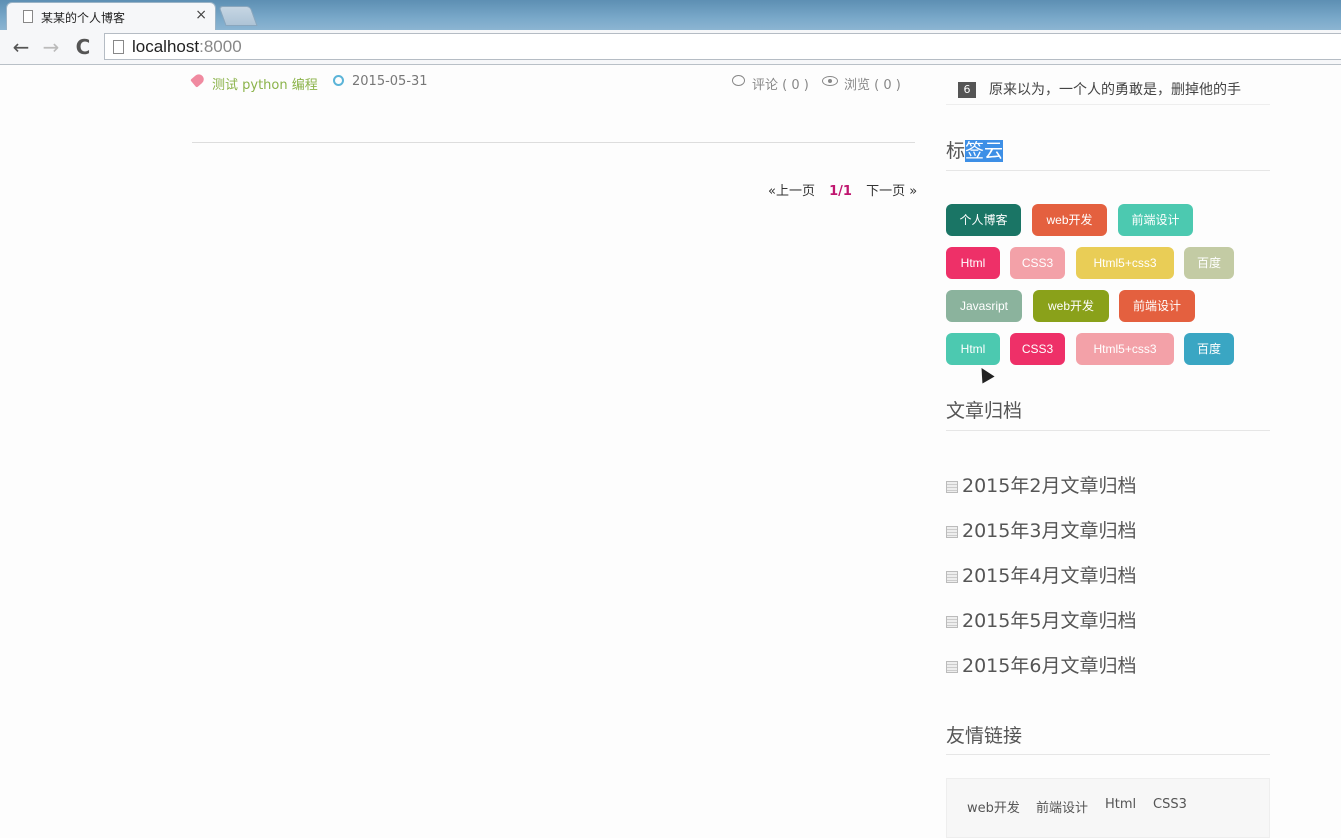 The width and height of the screenshot is (1341, 838). I want to click on tag-cloud-title: 标签云, so click(975, 151).